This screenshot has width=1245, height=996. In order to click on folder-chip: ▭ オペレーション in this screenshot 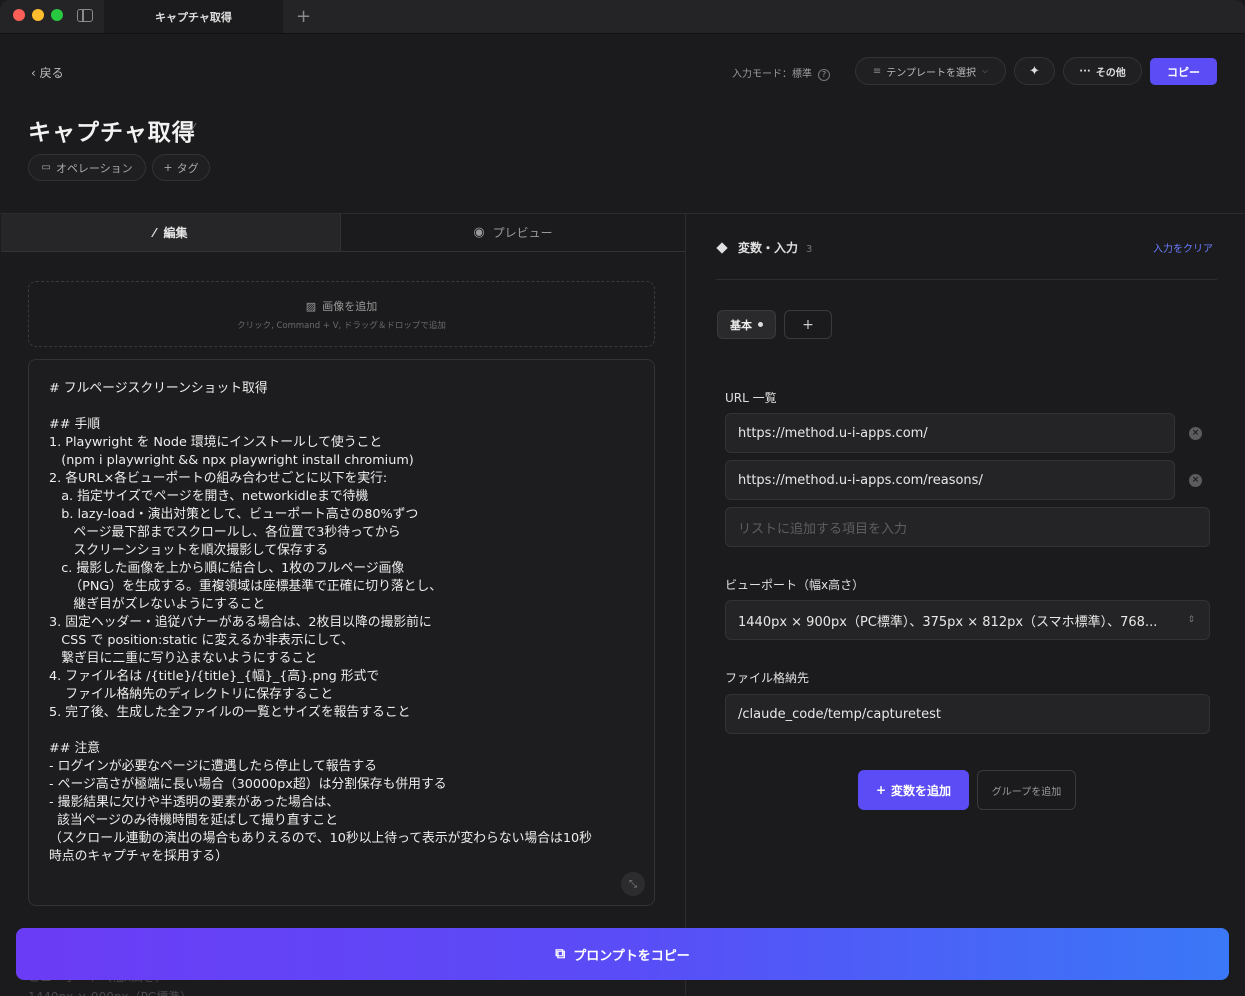, I will do `click(87, 167)`.